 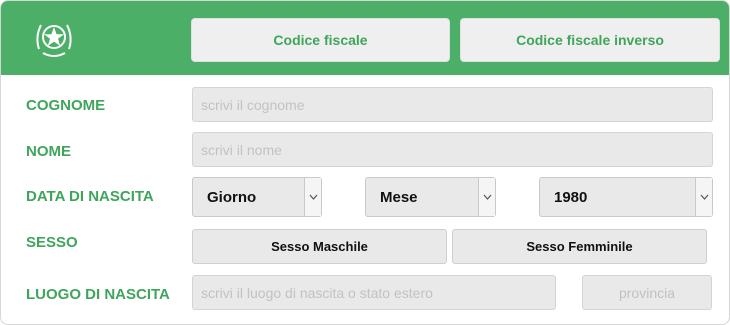 What do you see at coordinates (626, 197) in the screenshot?
I see `anno-select: 1980` at bounding box center [626, 197].